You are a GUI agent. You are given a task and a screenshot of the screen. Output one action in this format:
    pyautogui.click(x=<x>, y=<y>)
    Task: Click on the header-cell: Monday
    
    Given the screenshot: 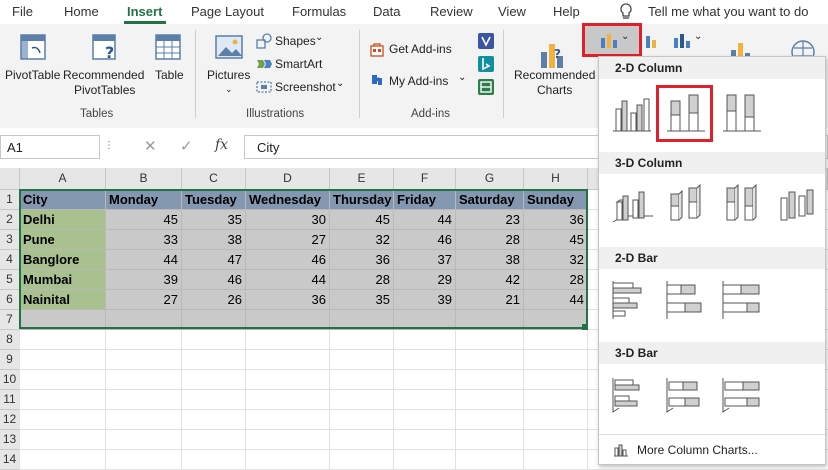 What is the action you would take?
    pyautogui.click(x=144, y=200)
    